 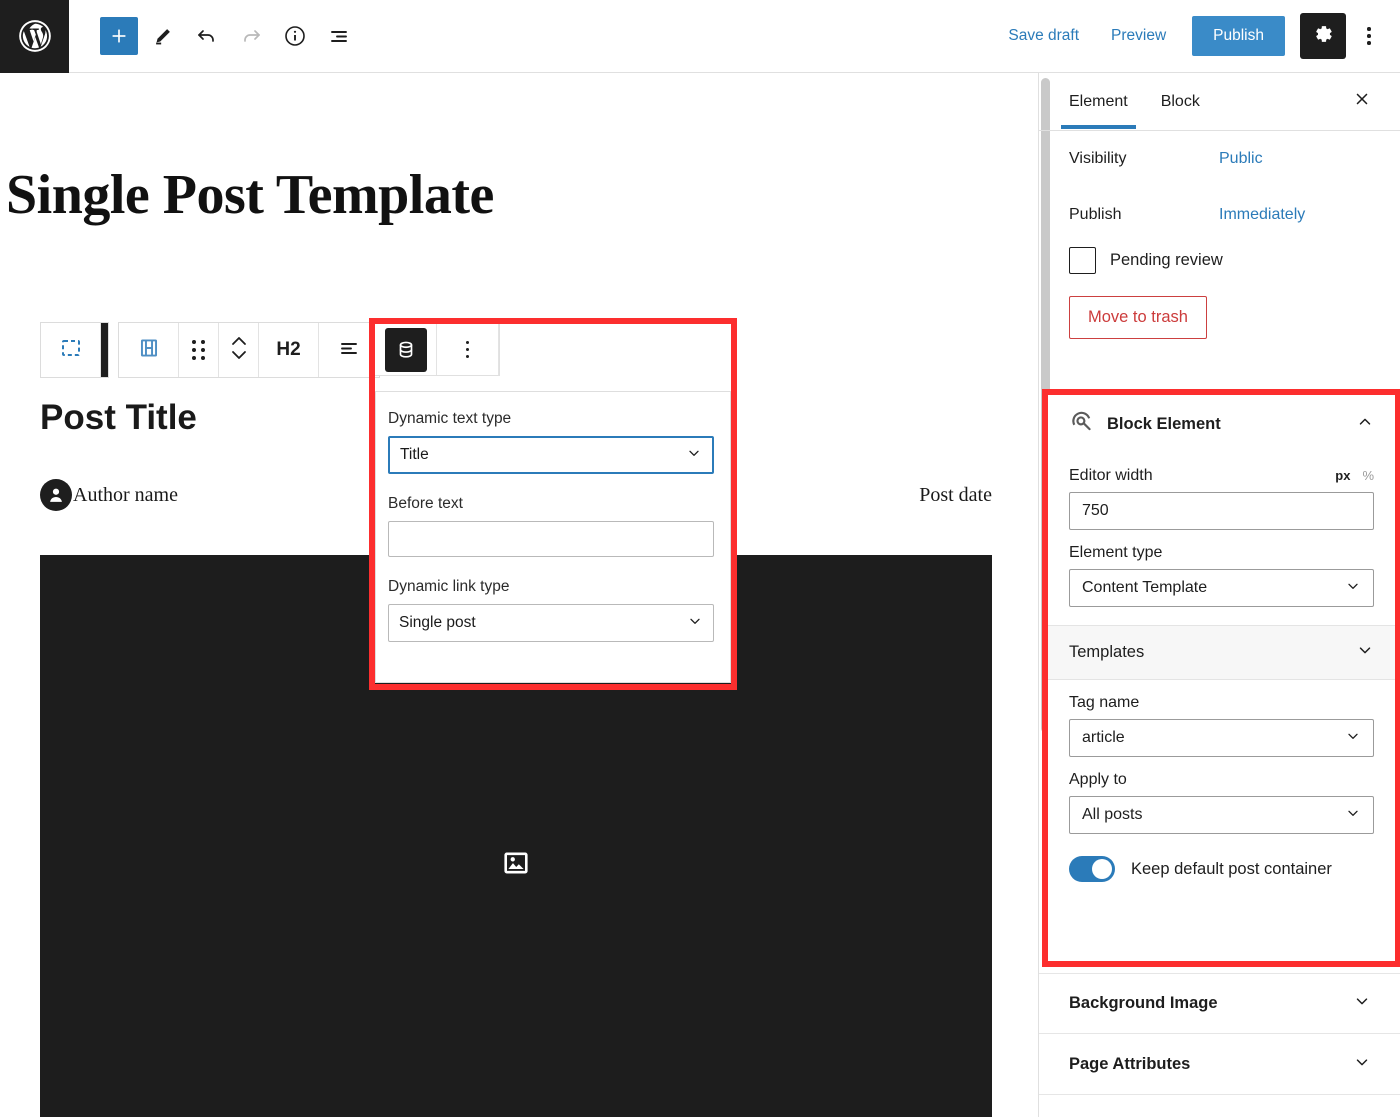 What do you see at coordinates (1221, 476) in the screenshot?
I see `editor-width-row: Editor width px %` at bounding box center [1221, 476].